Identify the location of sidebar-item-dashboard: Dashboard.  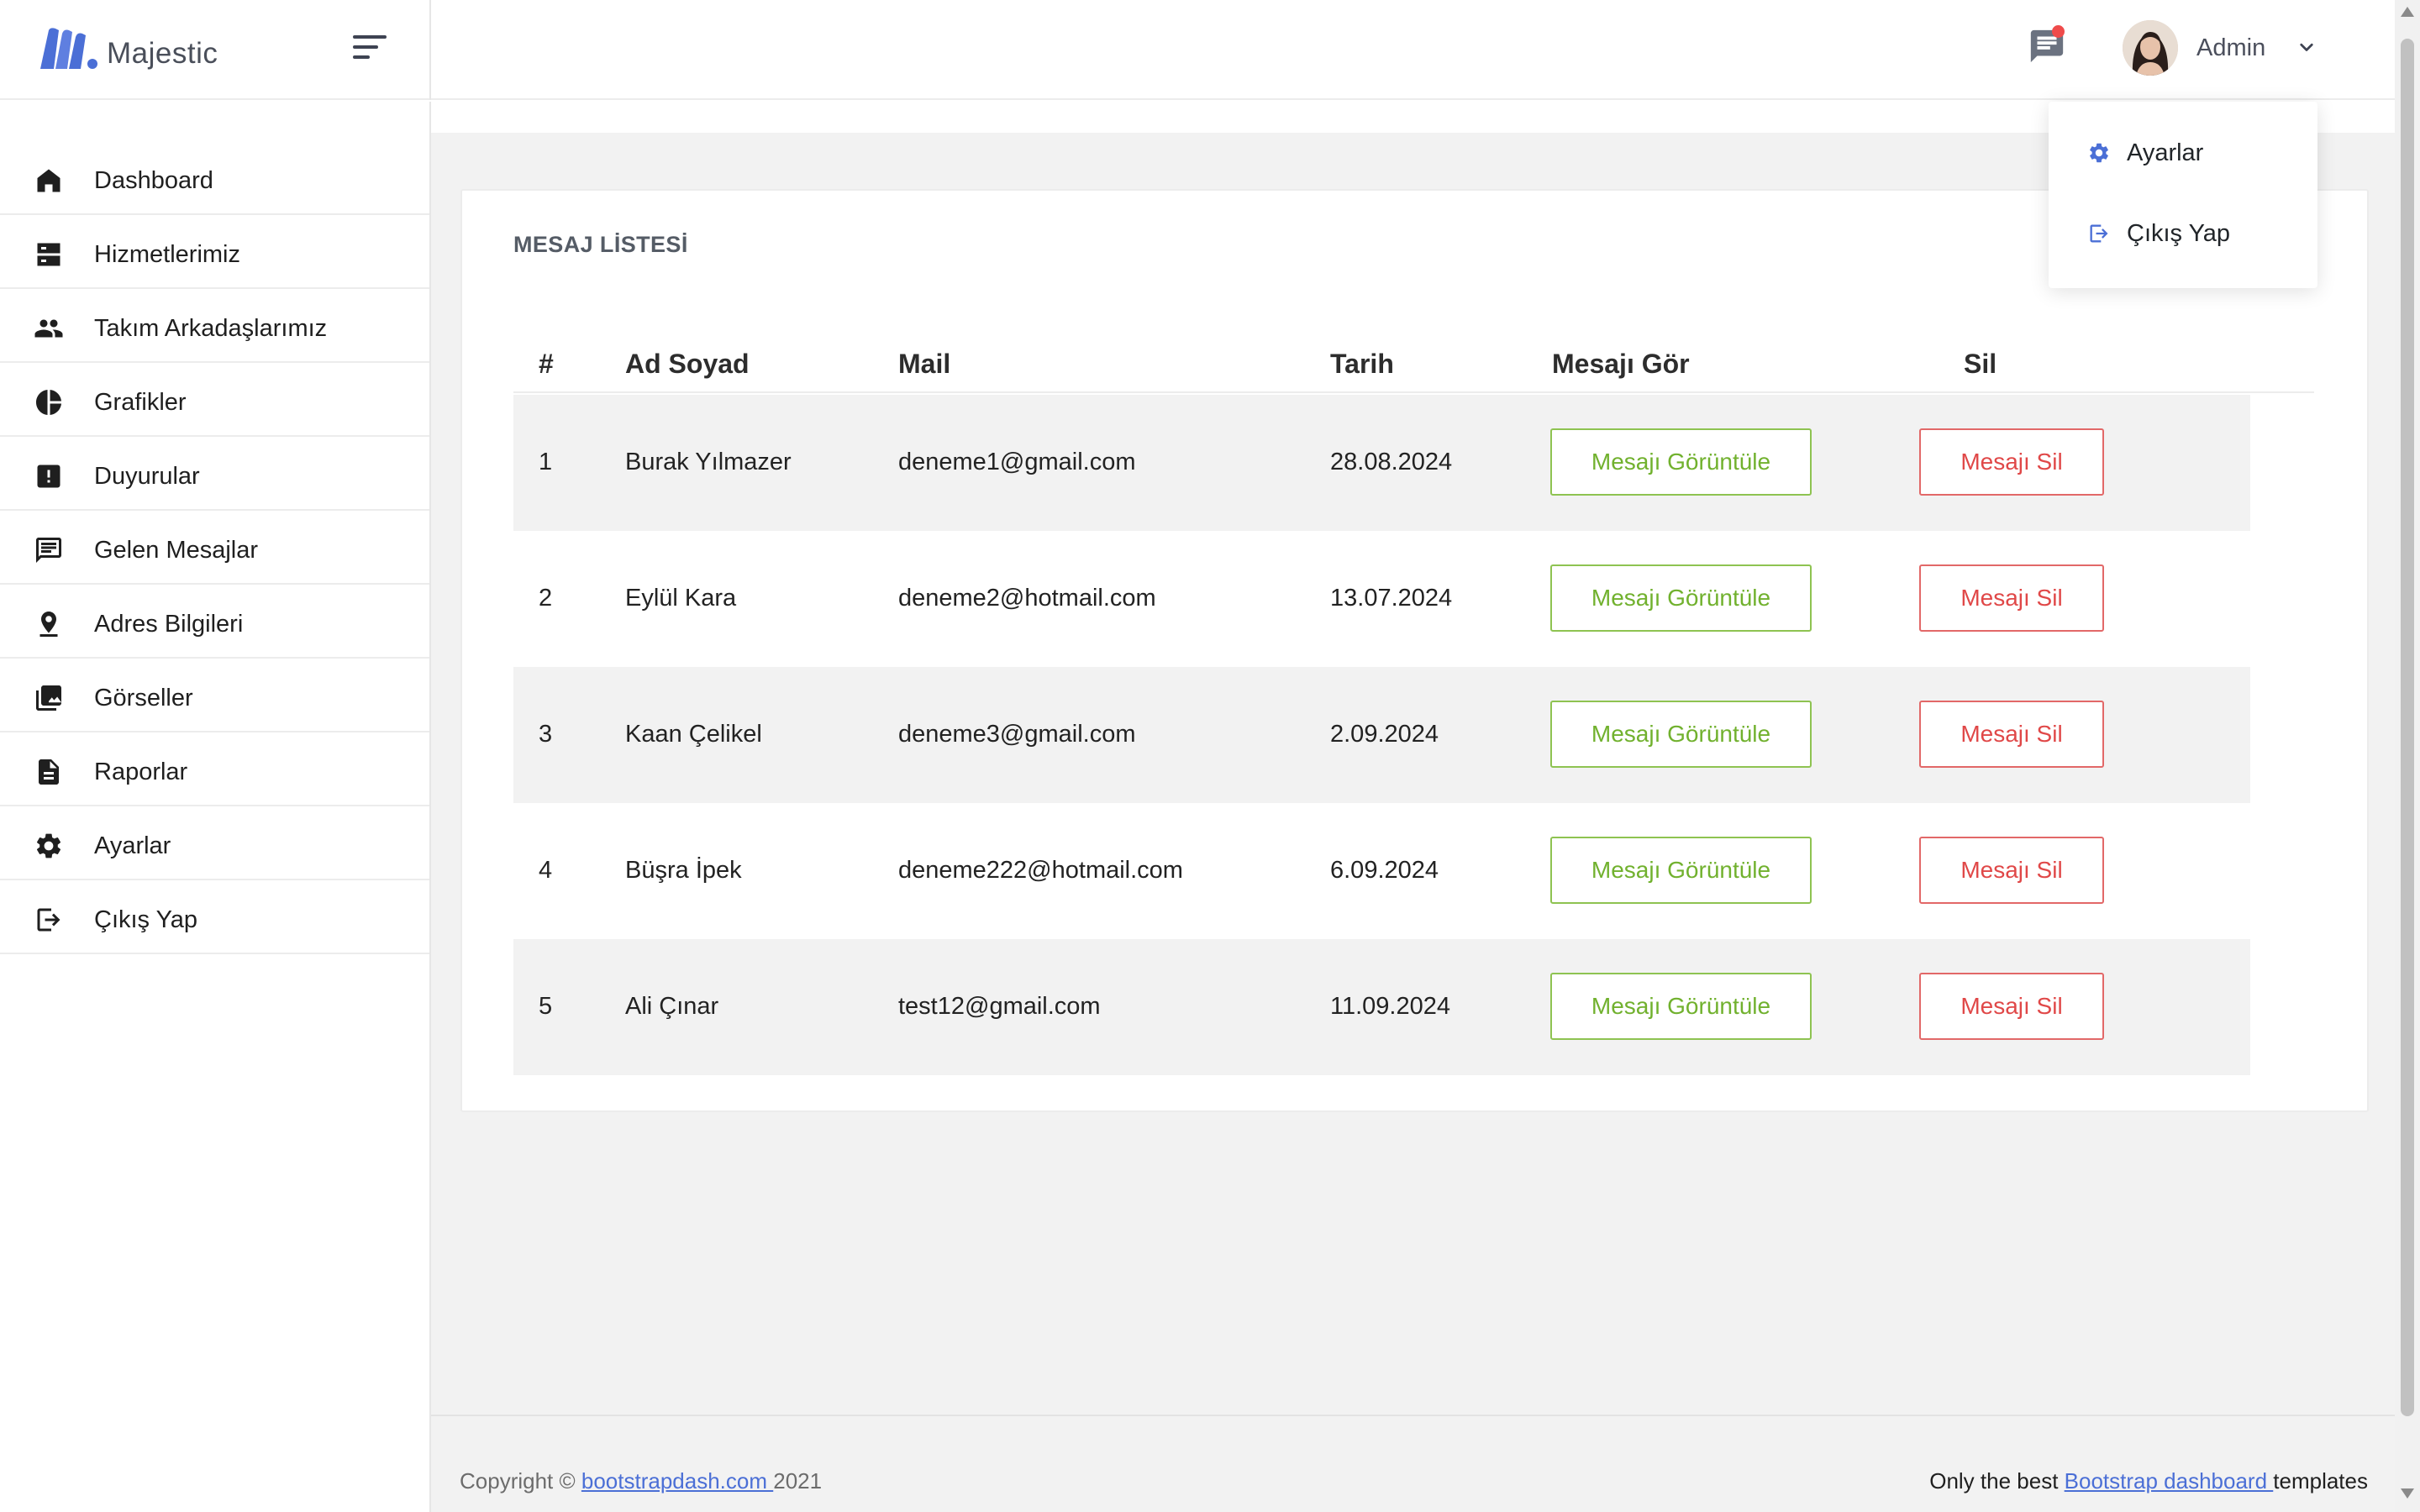
(214, 178).